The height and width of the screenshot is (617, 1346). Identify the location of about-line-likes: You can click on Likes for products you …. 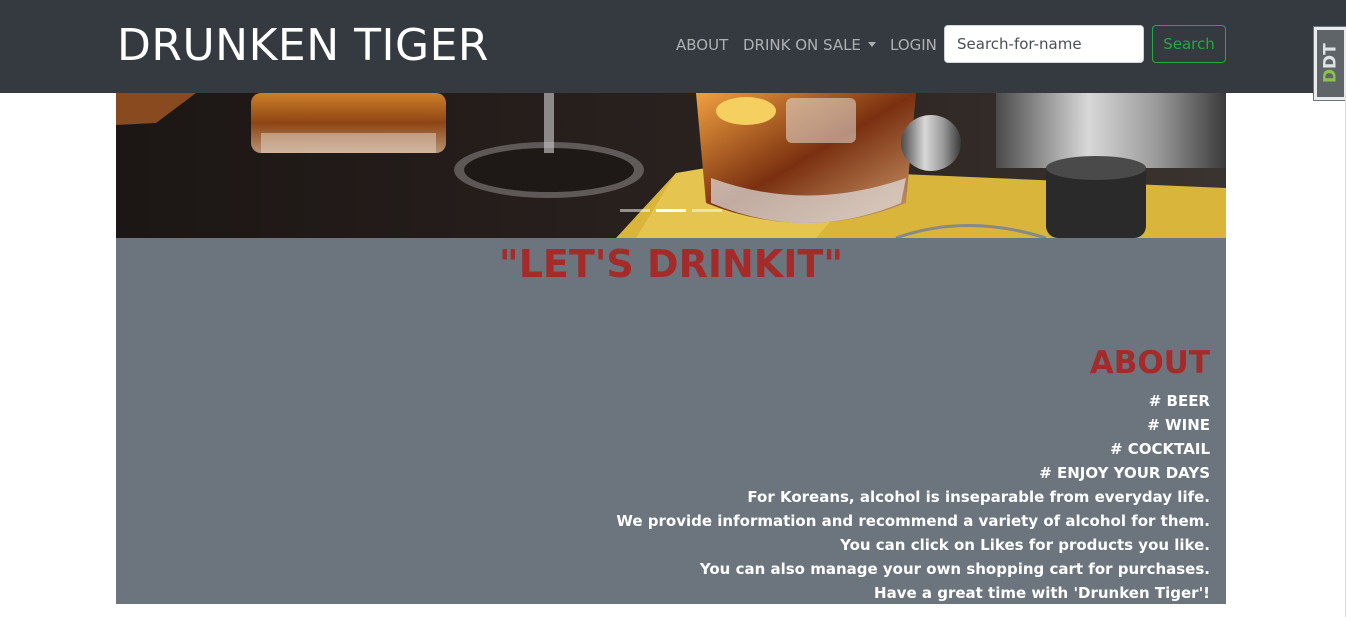
(1025, 545).